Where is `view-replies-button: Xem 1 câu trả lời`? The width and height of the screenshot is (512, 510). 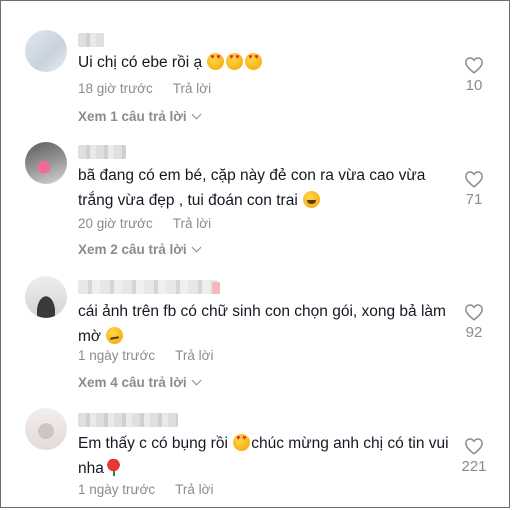 view-replies-button: Xem 1 câu trả lời is located at coordinates (140, 116).